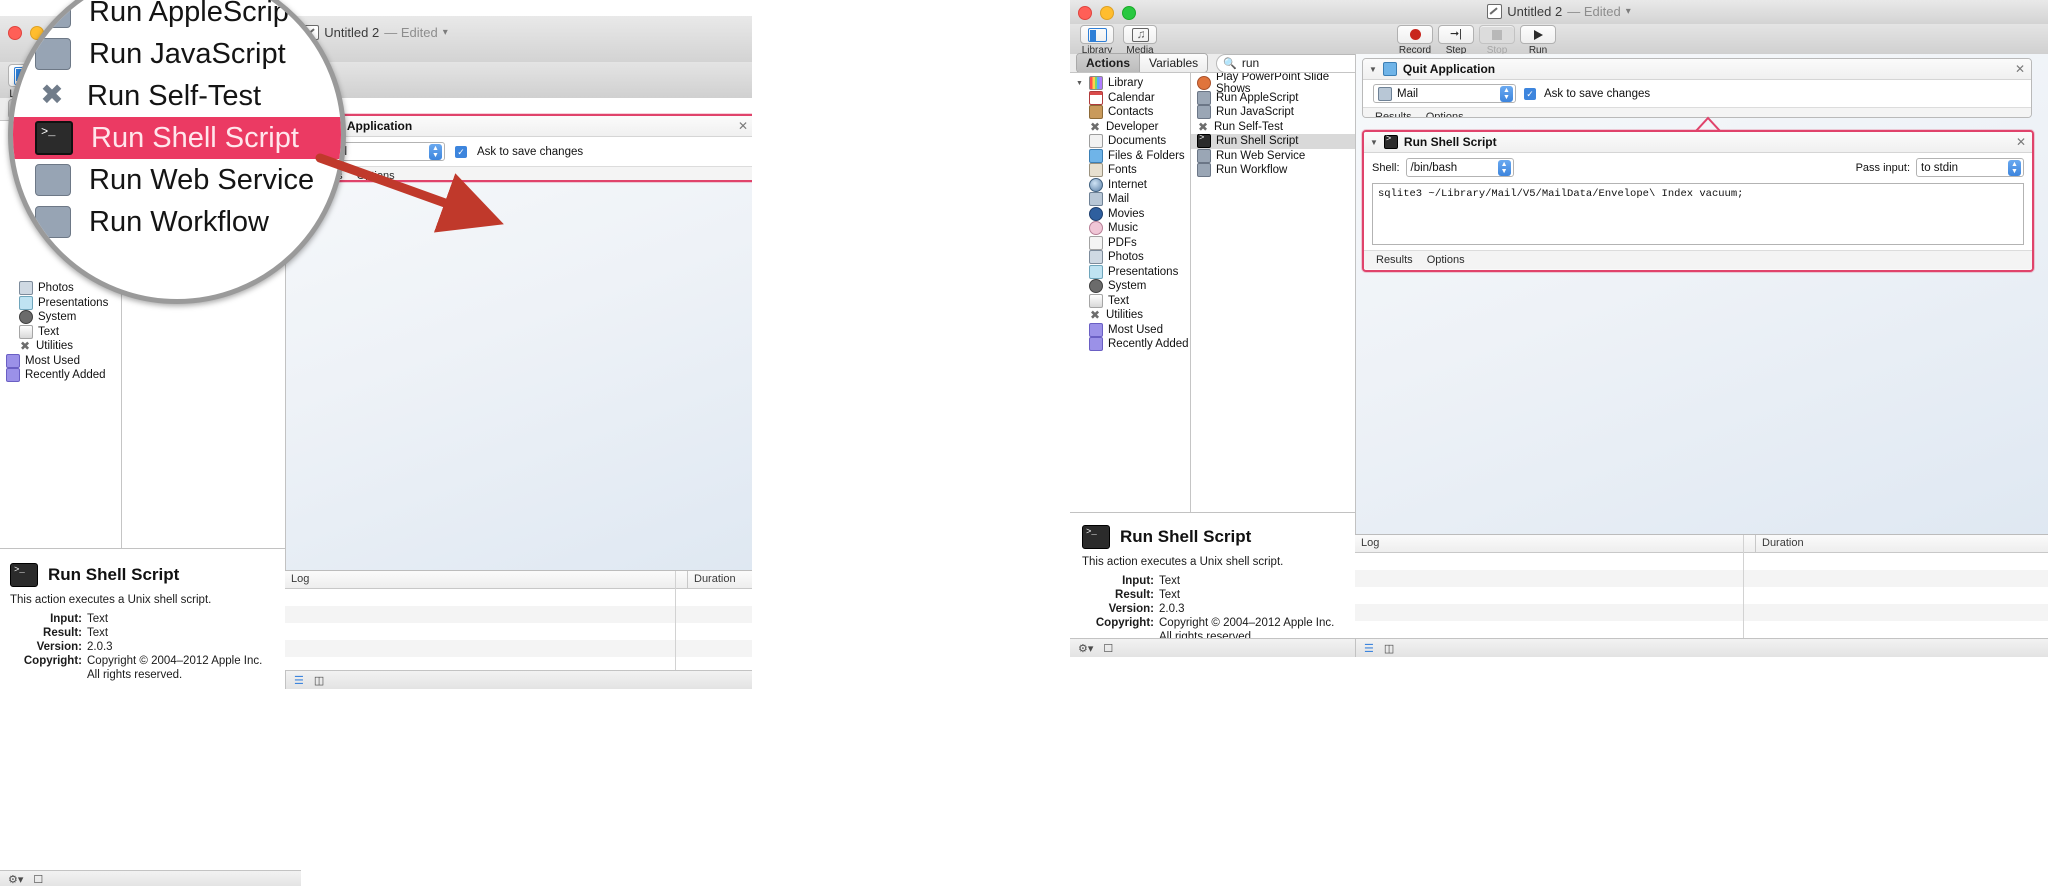 This screenshot has height=886, width=2048. Describe the element at coordinates (1130, 83) in the screenshot. I see `list-item: ▼ Library` at that location.